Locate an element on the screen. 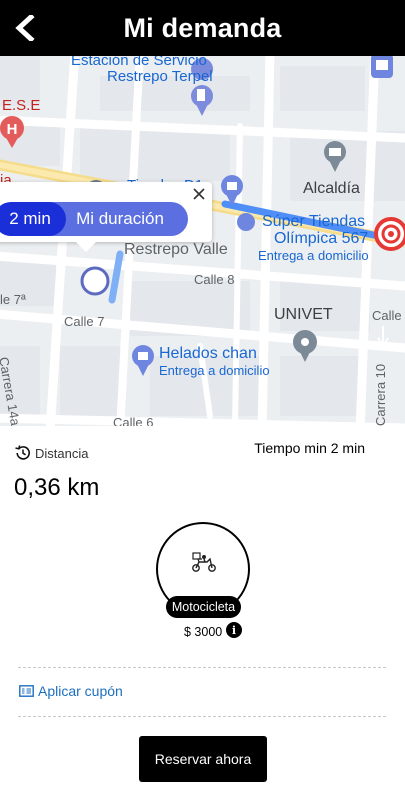  map-label-calle-7a: le 7ª is located at coordinates (13, 299).